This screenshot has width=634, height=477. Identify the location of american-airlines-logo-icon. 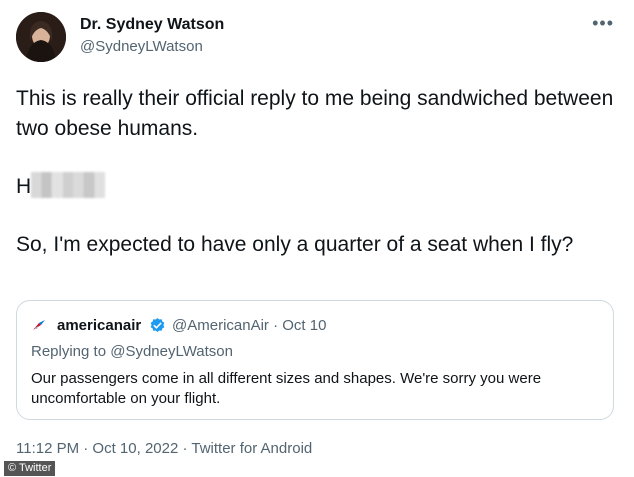
(39, 325).